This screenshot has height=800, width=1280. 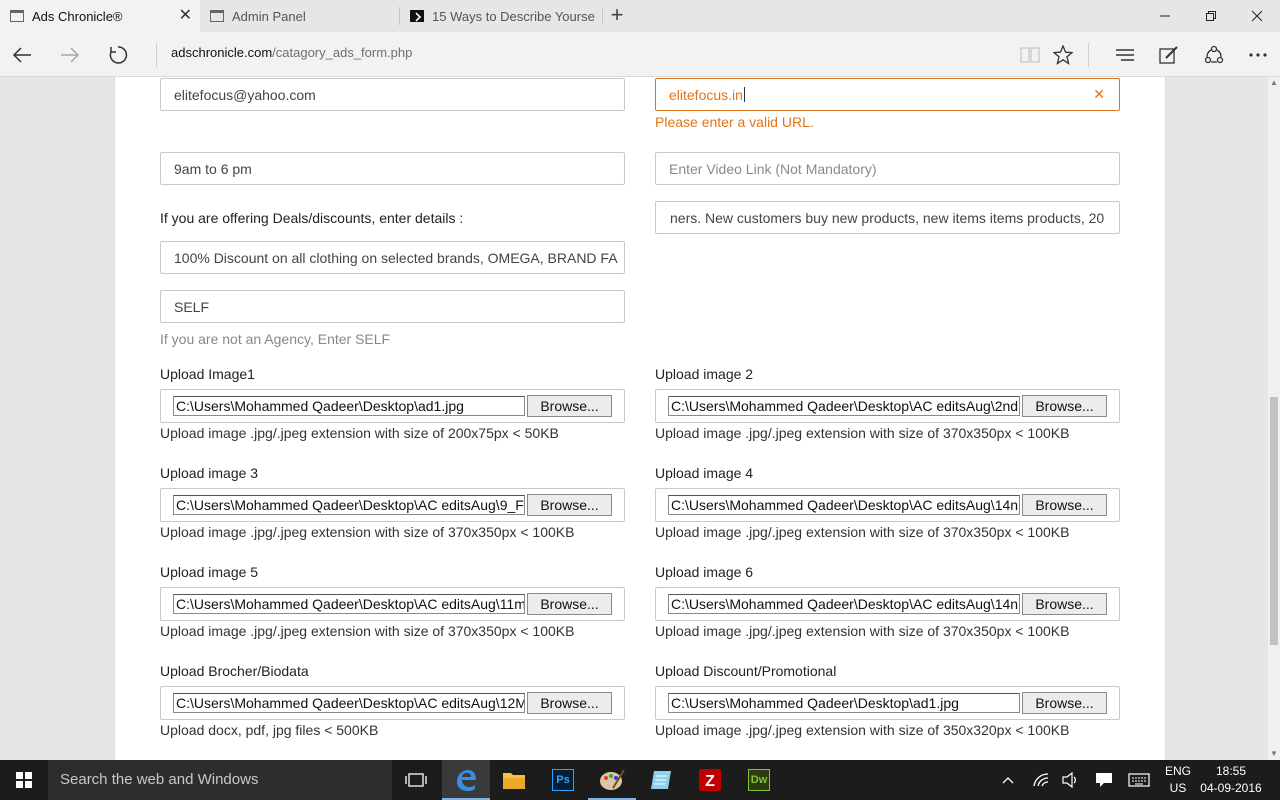 I want to click on edge-taskbar-button, so click(x=466, y=780).